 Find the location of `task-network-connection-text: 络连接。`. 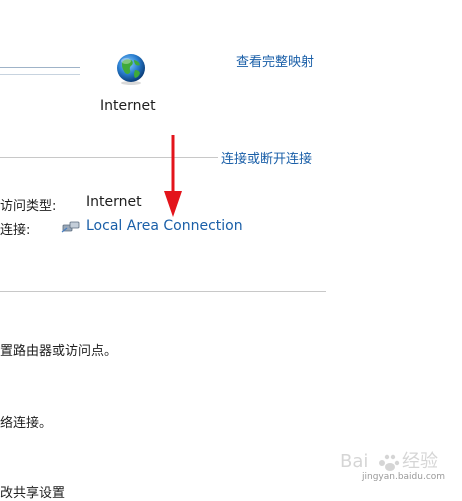

task-network-connection-text: 络连接。 is located at coordinates (26, 423).